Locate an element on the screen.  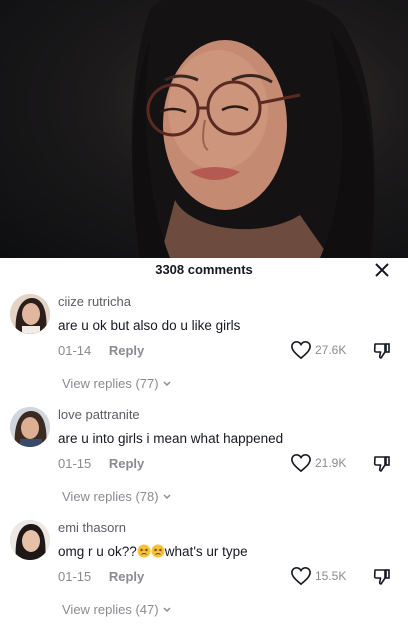
comments-count-title: 3308 comments is located at coordinates (204, 269).